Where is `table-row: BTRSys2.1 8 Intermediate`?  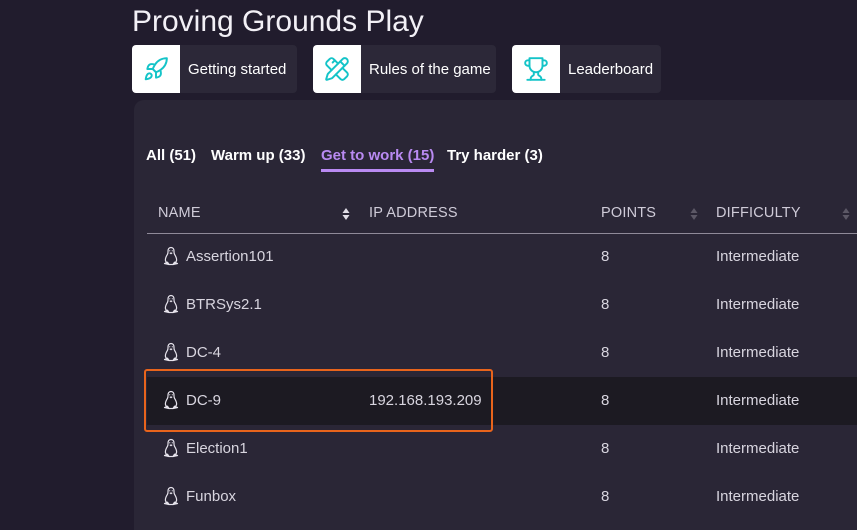
table-row: BTRSys2.1 8 Intermediate is located at coordinates (502, 305).